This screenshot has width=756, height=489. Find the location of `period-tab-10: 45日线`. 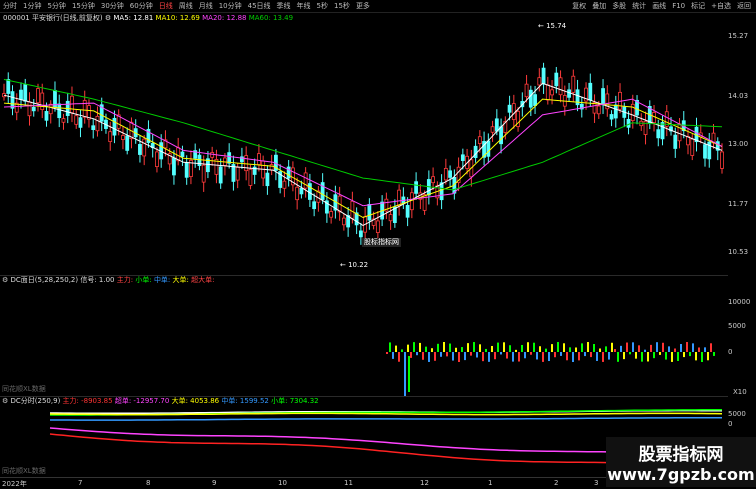

period-tab-10: 45日线 is located at coordinates (259, 6).